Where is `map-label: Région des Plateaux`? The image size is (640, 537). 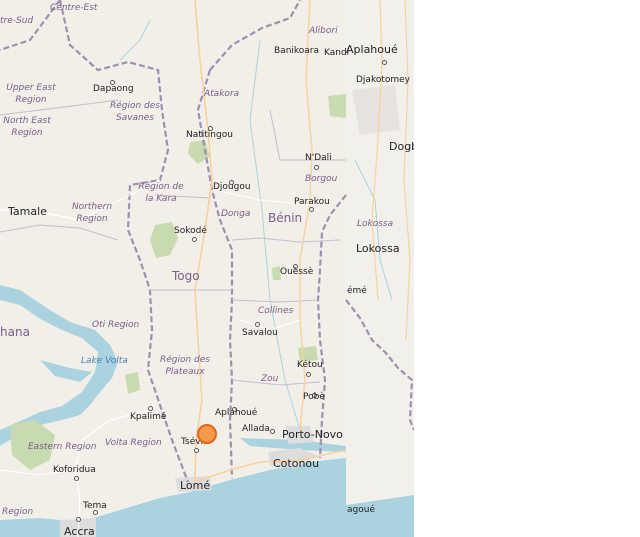 map-label: Région des Plateaux is located at coordinates (184, 366).